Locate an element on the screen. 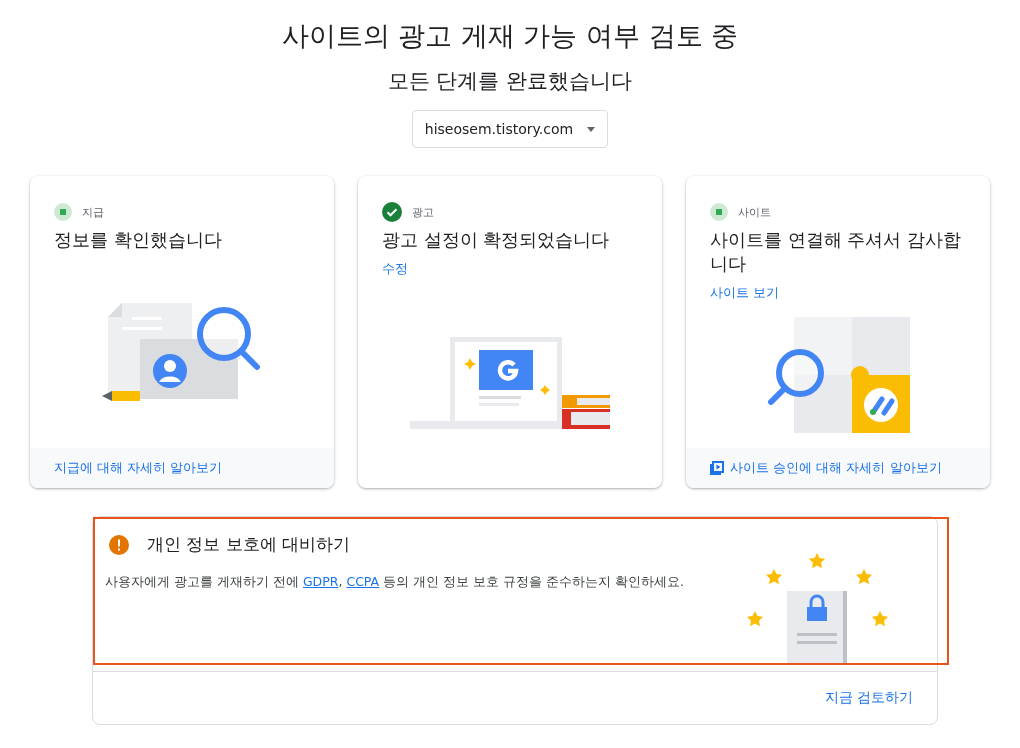 The image size is (1020, 748). review-now-button: 지금 검토하기 is located at coordinates (868, 698).